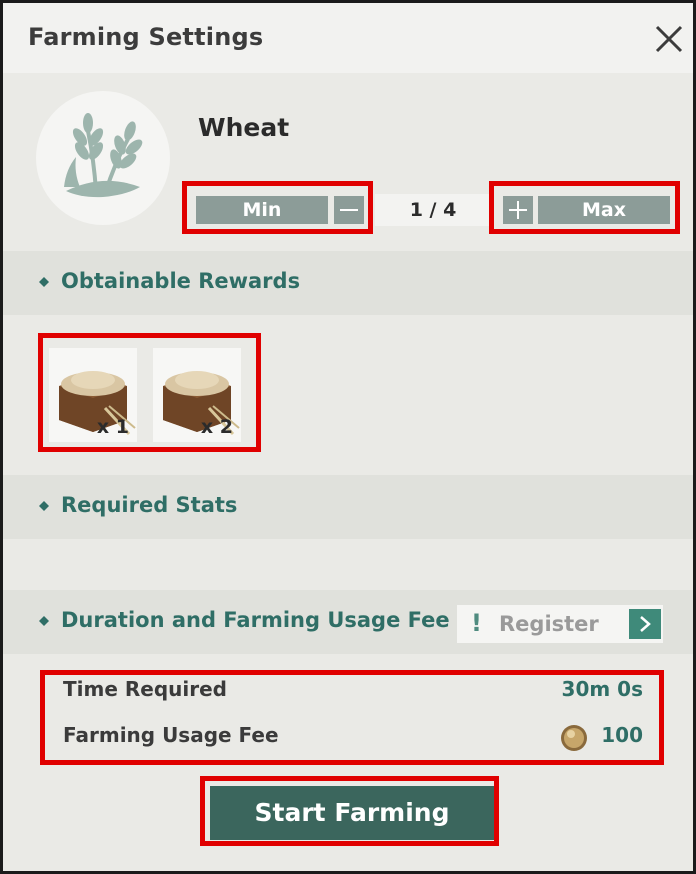 This screenshot has width=696, height=874. Describe the element at coordinates (348, 283) in the screenshot. I see `section-obtainable-rewards: Obtainable Rewards` at that location.